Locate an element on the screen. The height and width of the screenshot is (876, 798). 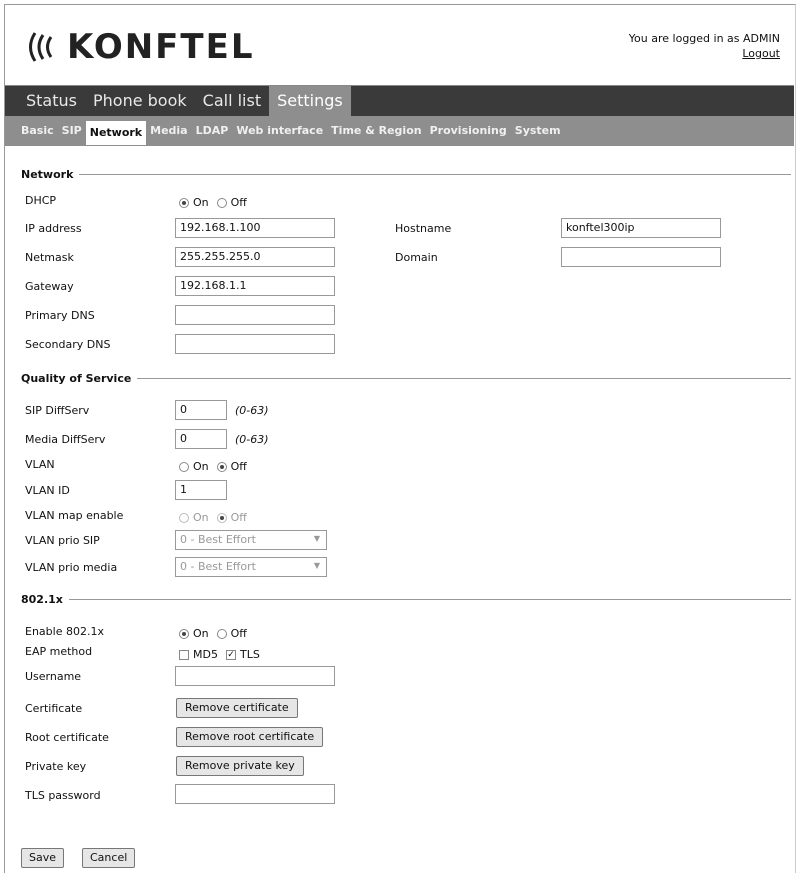
md5-checkbox is located at coordinates (184, 654).